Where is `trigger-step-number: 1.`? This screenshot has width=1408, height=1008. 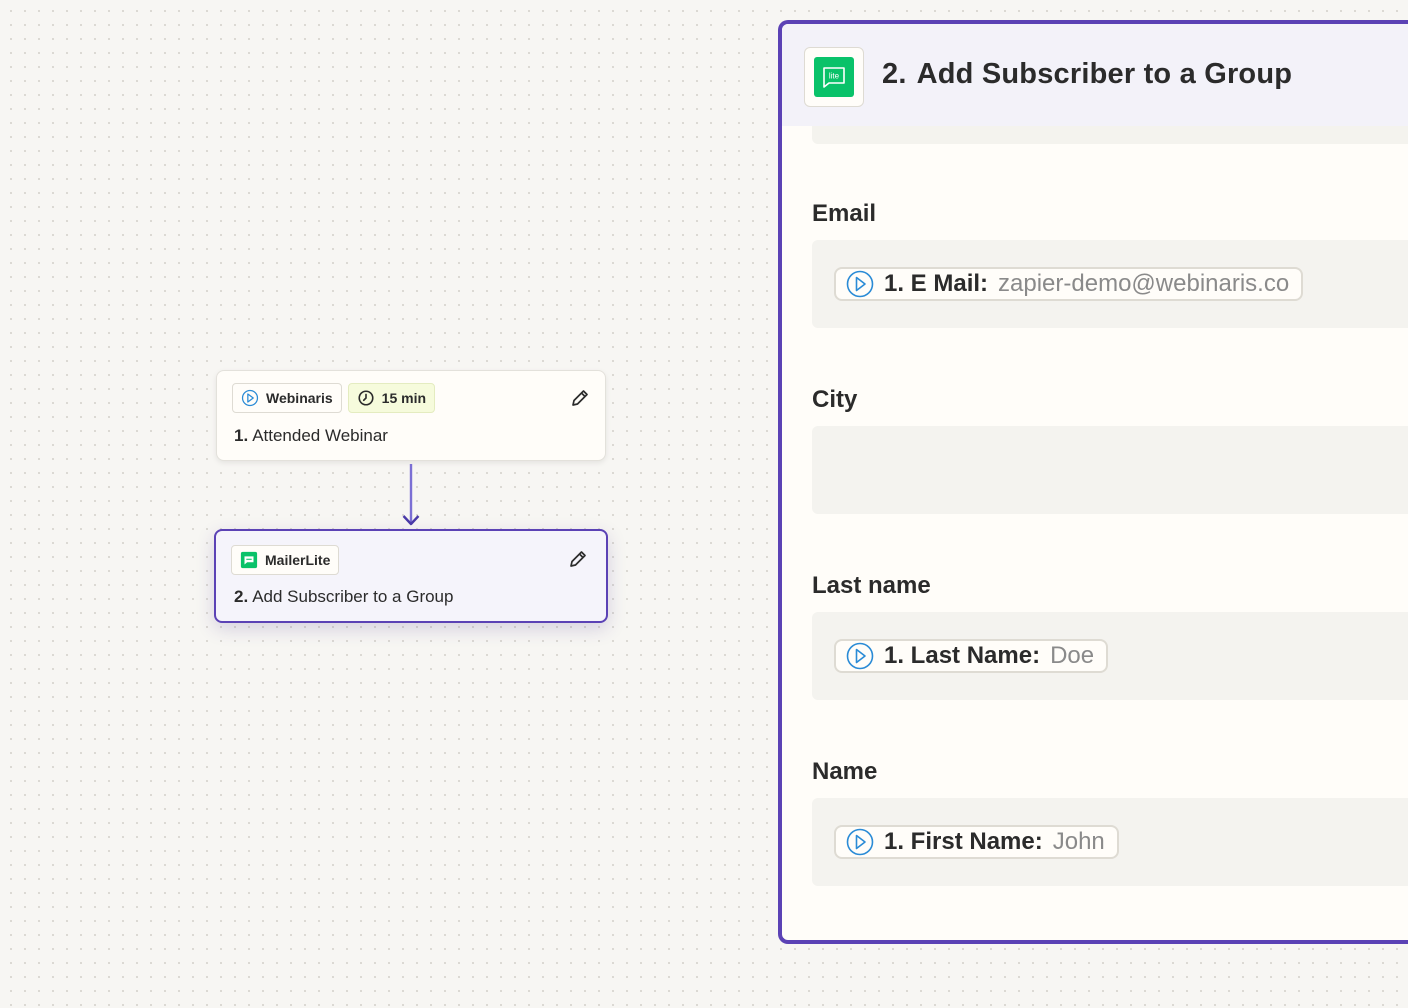
trigger-step-number: 1. is located at coordinates (241, 435).